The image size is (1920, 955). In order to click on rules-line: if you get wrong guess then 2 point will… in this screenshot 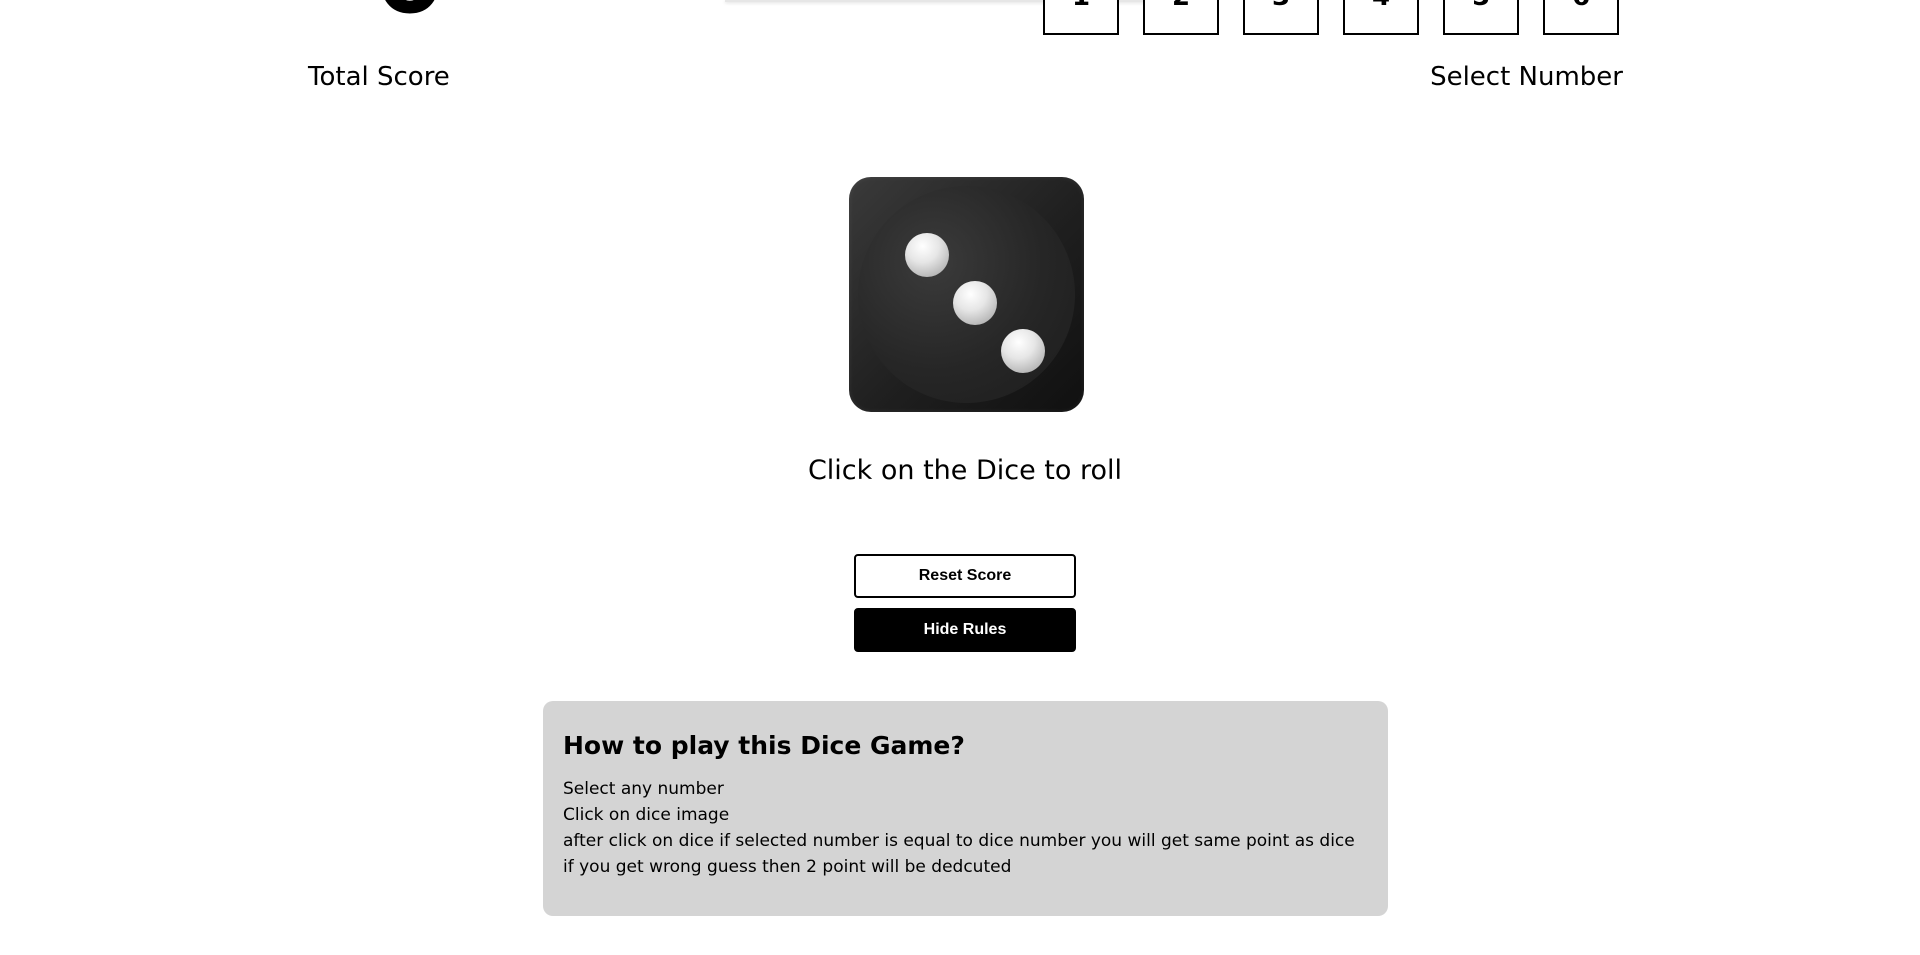, I will do `click(787, 867)`.